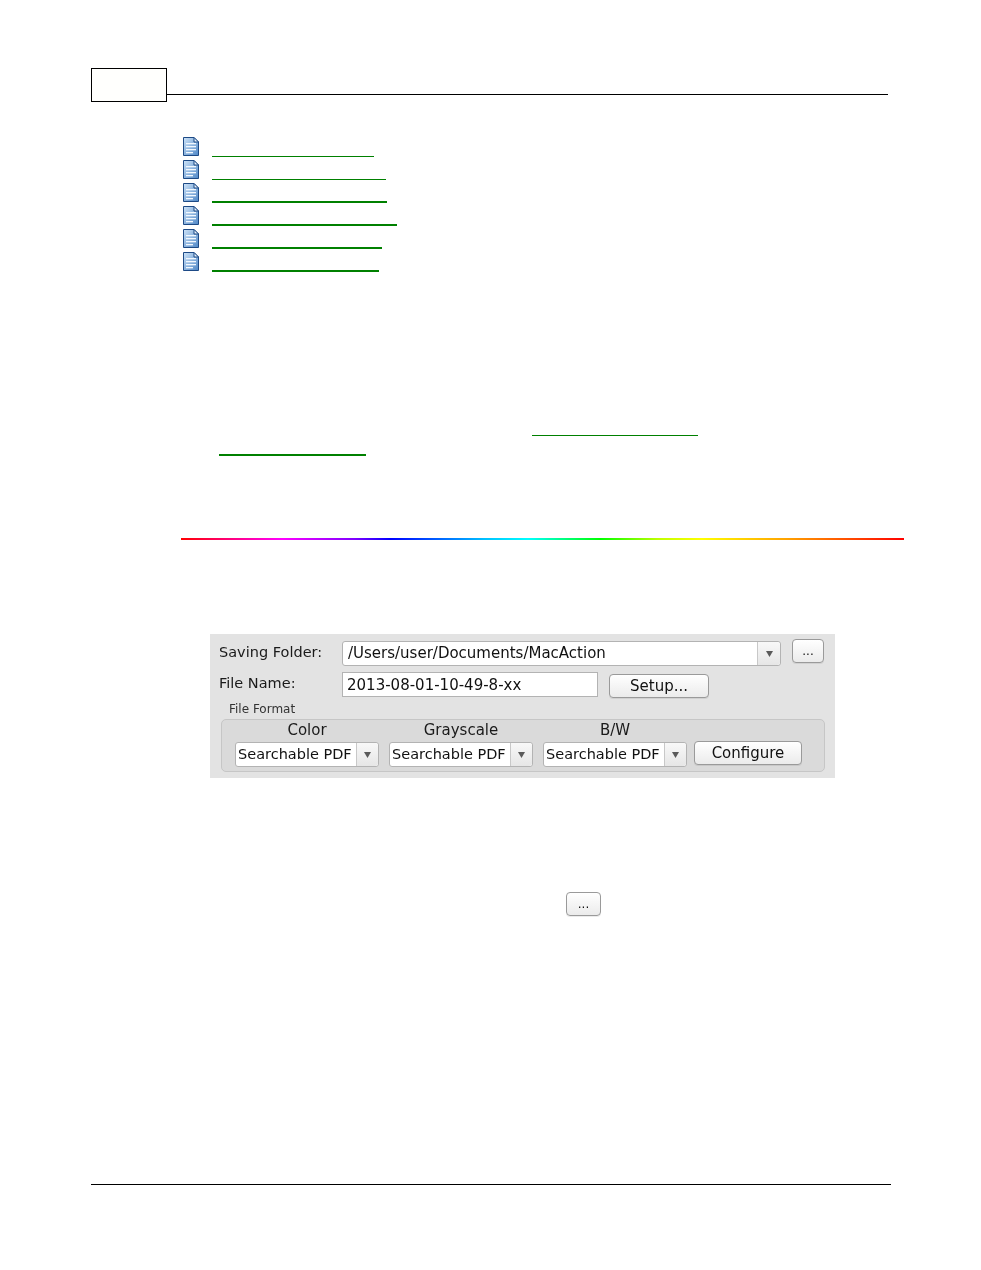 Image resolution: width=981 pixels, height=1270 pixels. What do you see at coordinates (461, 730) in the screenshot?
I see `column-label: Grayscale` at bounding box center [461, 730].